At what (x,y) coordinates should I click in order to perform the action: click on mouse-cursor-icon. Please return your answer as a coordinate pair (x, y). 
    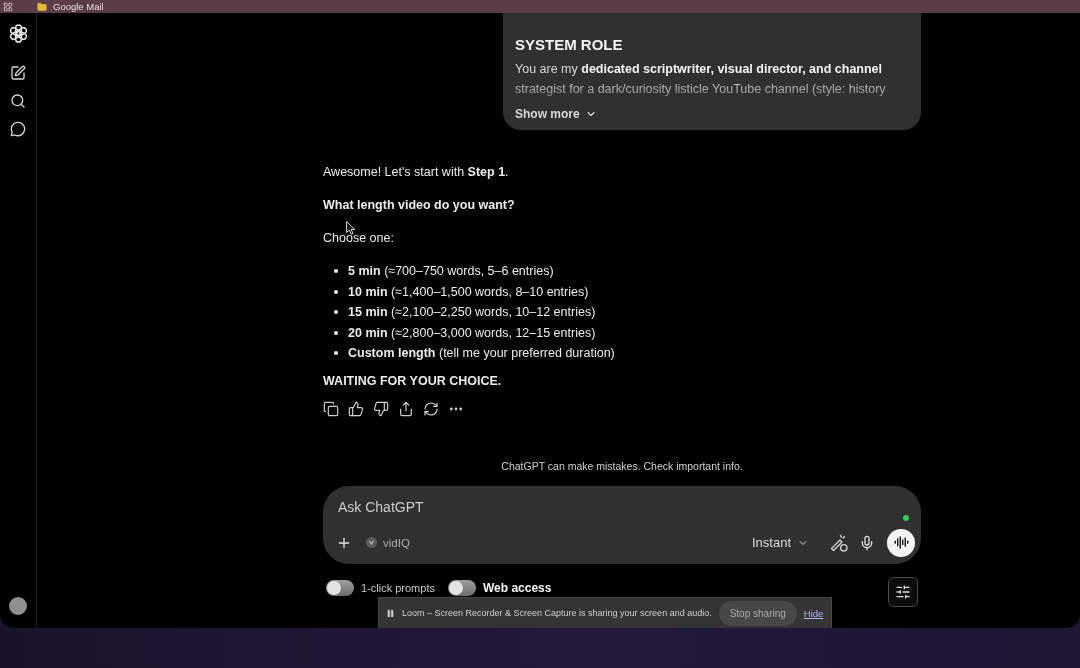
    Looking at the image, I should click on (351, 228).